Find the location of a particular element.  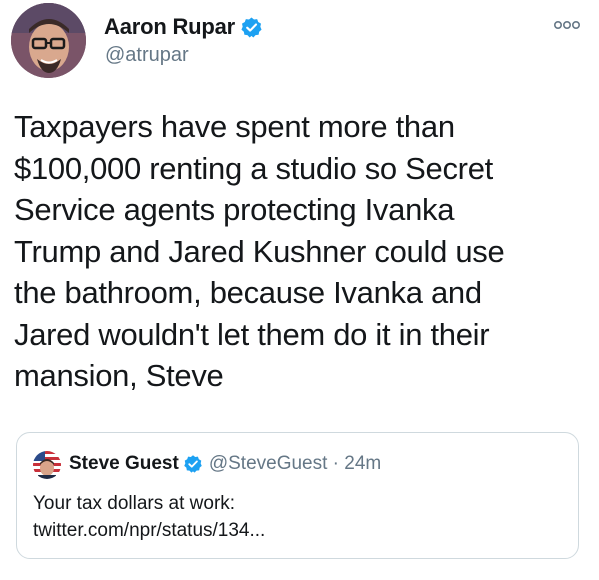

tweet-text-line: mansion, Steve is located at coordinates (119, 375).